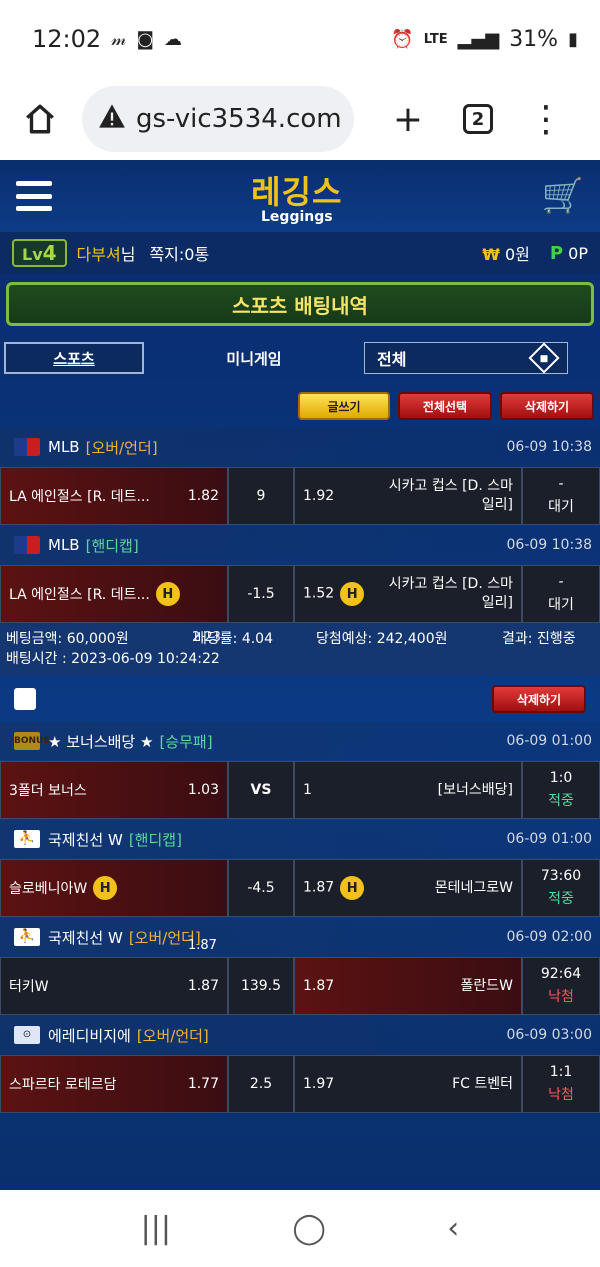 The image size is (600, 1267). Describe the element at coordinates (156, 1228) in the screenshot. I see `recent-apps-icon: |||` at that location.